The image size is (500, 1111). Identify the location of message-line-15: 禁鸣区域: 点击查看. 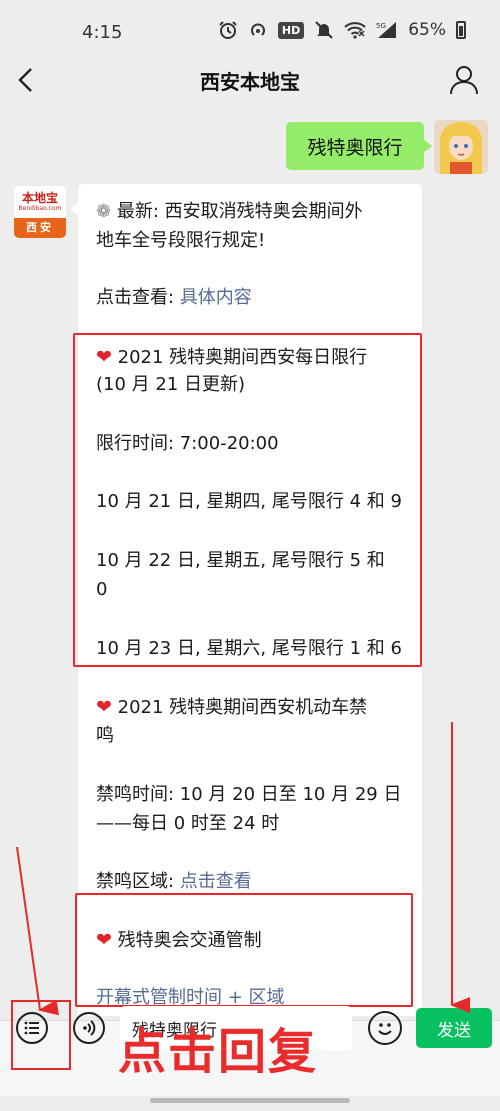
(174, 882).